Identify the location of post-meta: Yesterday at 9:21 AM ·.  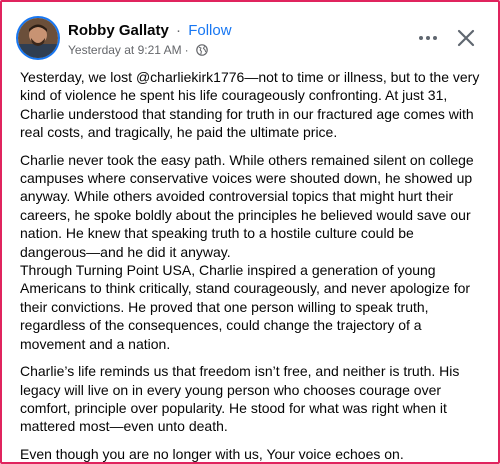
(138, 50).